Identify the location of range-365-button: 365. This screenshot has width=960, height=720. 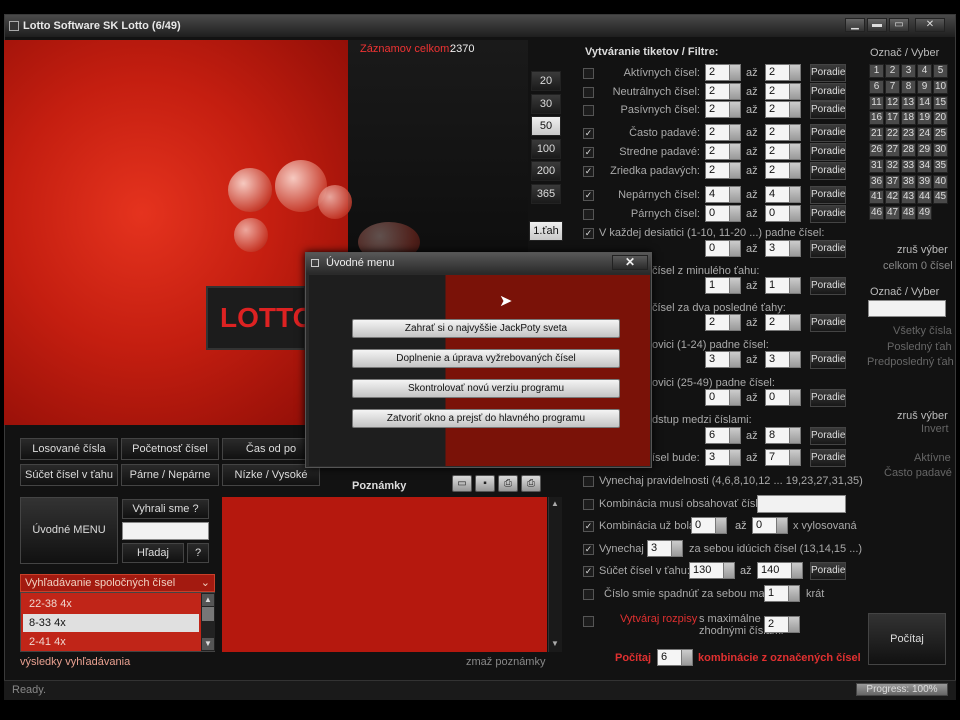
(546, 194).